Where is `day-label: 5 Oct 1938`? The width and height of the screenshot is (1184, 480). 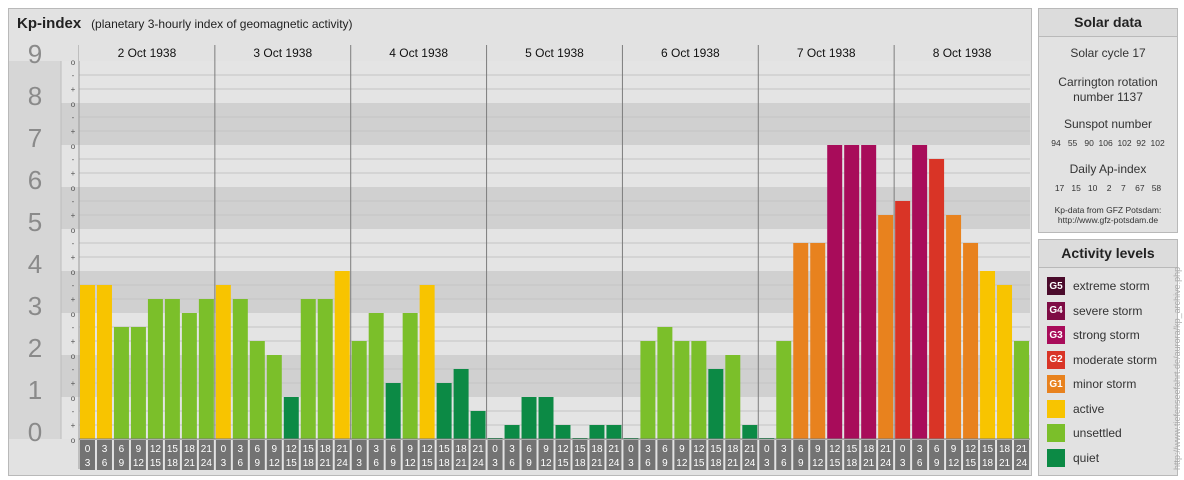
day-label: 5 Oct 1938 is located at coordinates (554, 53).